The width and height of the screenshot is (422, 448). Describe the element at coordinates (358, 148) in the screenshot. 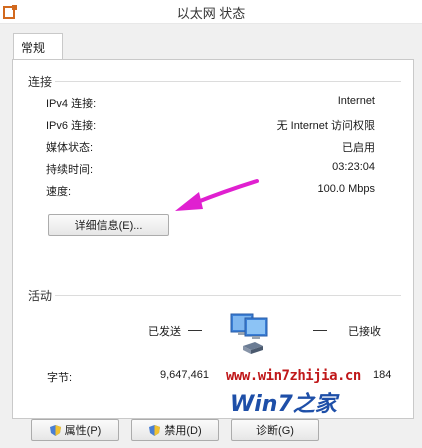

I see `media-state-value: 已启用` at that location.